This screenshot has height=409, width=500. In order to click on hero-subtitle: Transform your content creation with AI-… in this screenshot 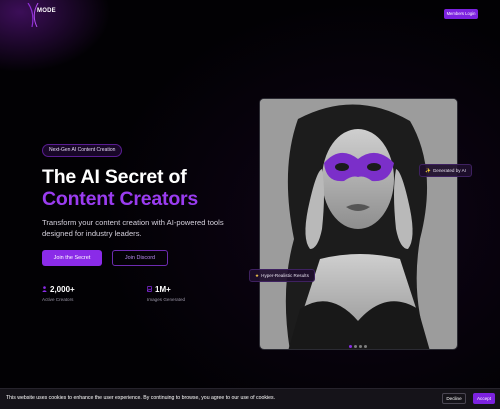, I will do `click(133, 228)`.